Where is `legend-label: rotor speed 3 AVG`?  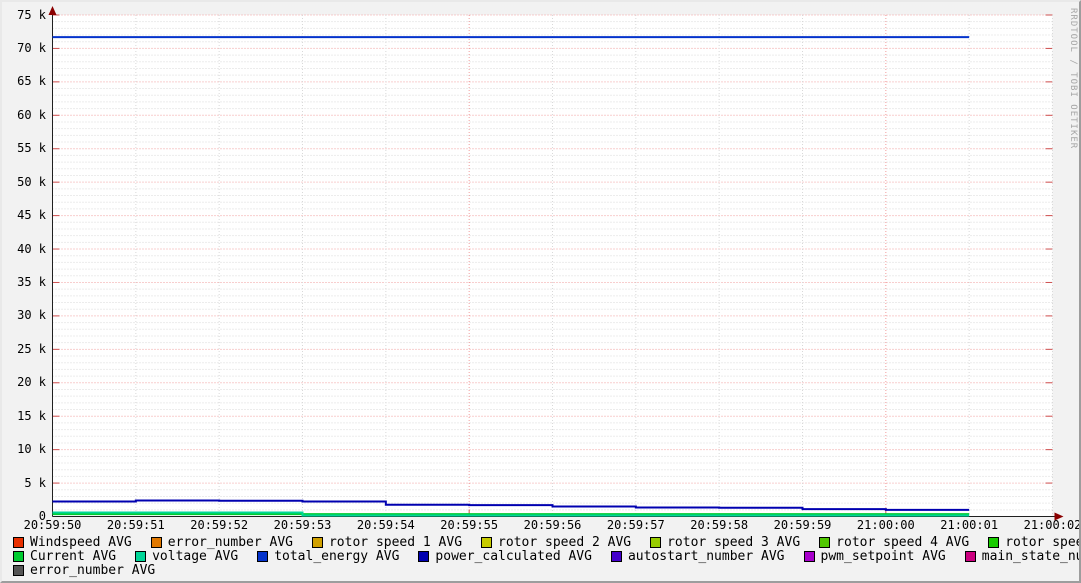
legend-label: rotor speed 3 AVG is located at coordinates (734, 542).